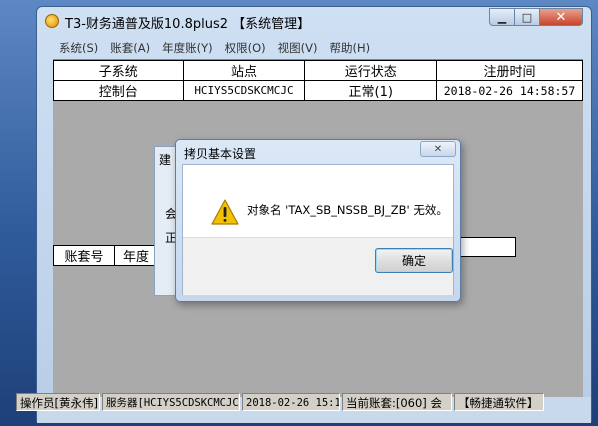  I want to click on maximize-button: □, so click(527, 17).